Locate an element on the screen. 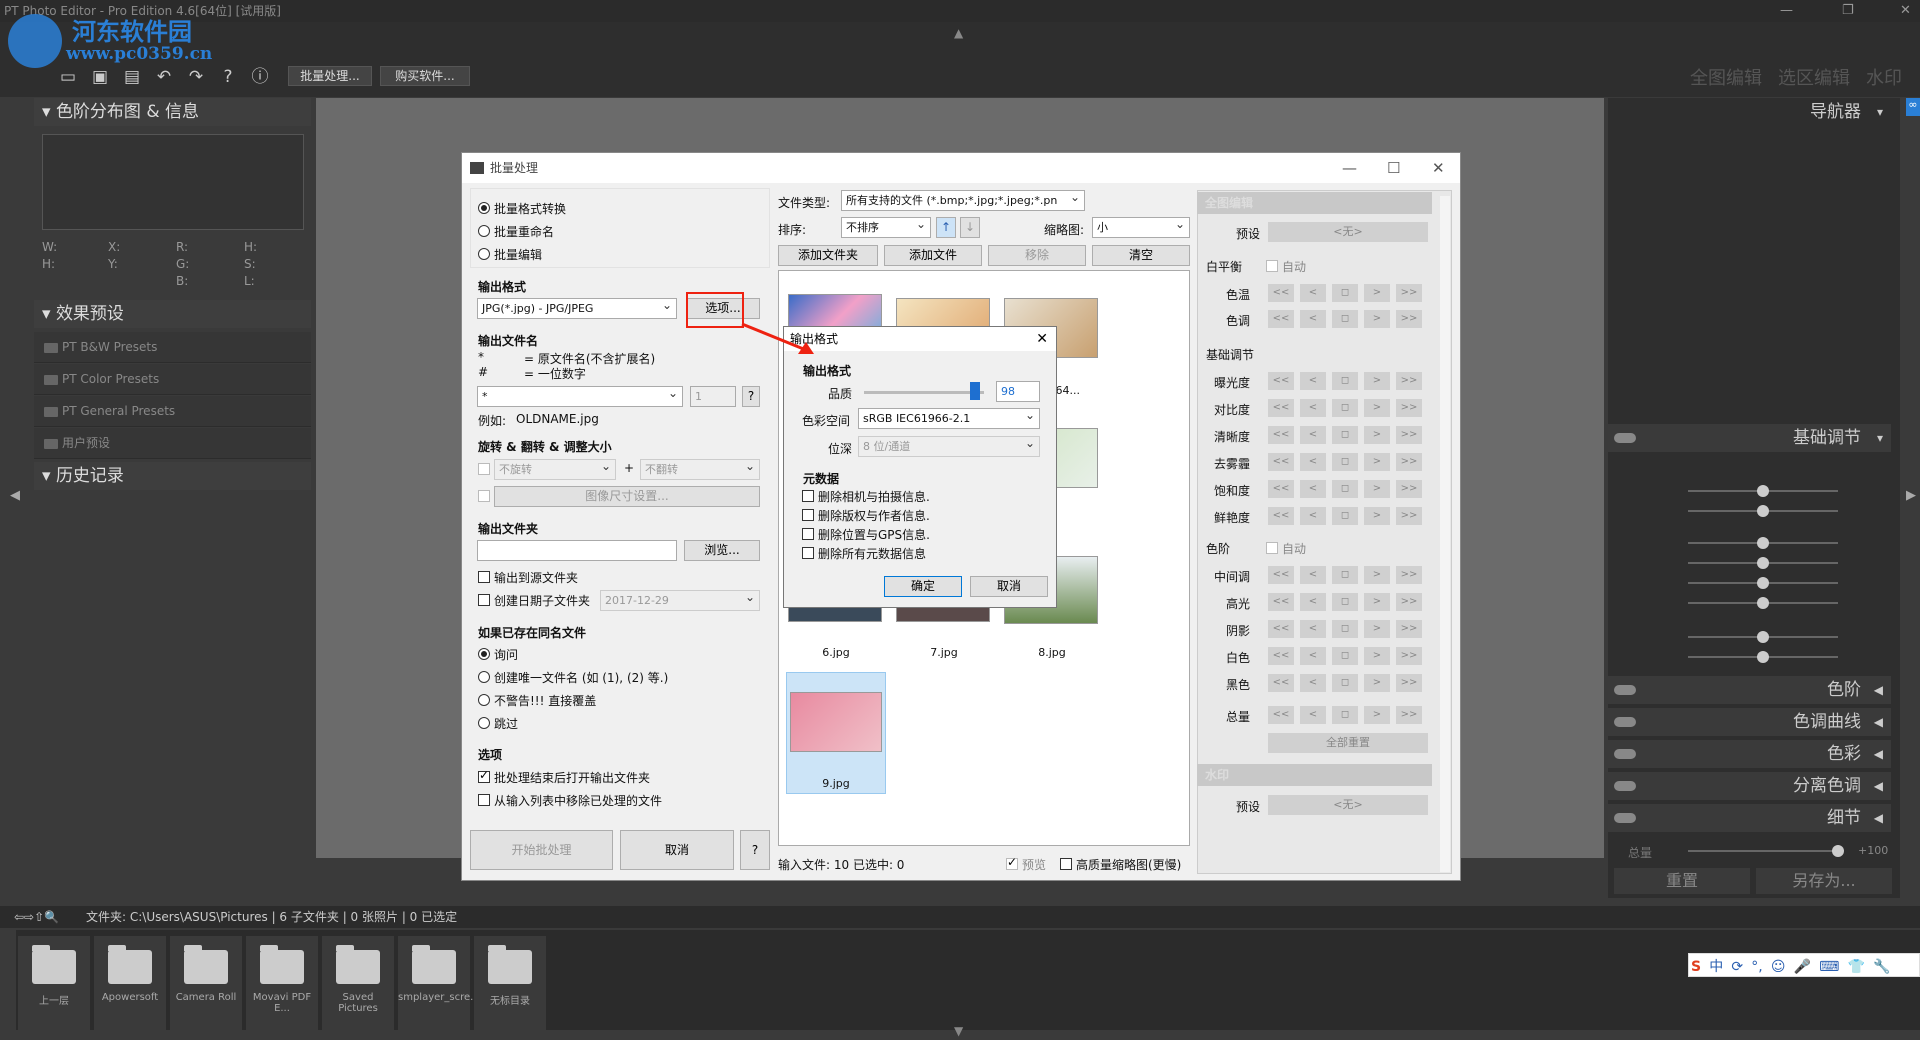  tint-slider is located at coordinates (1763, 511).